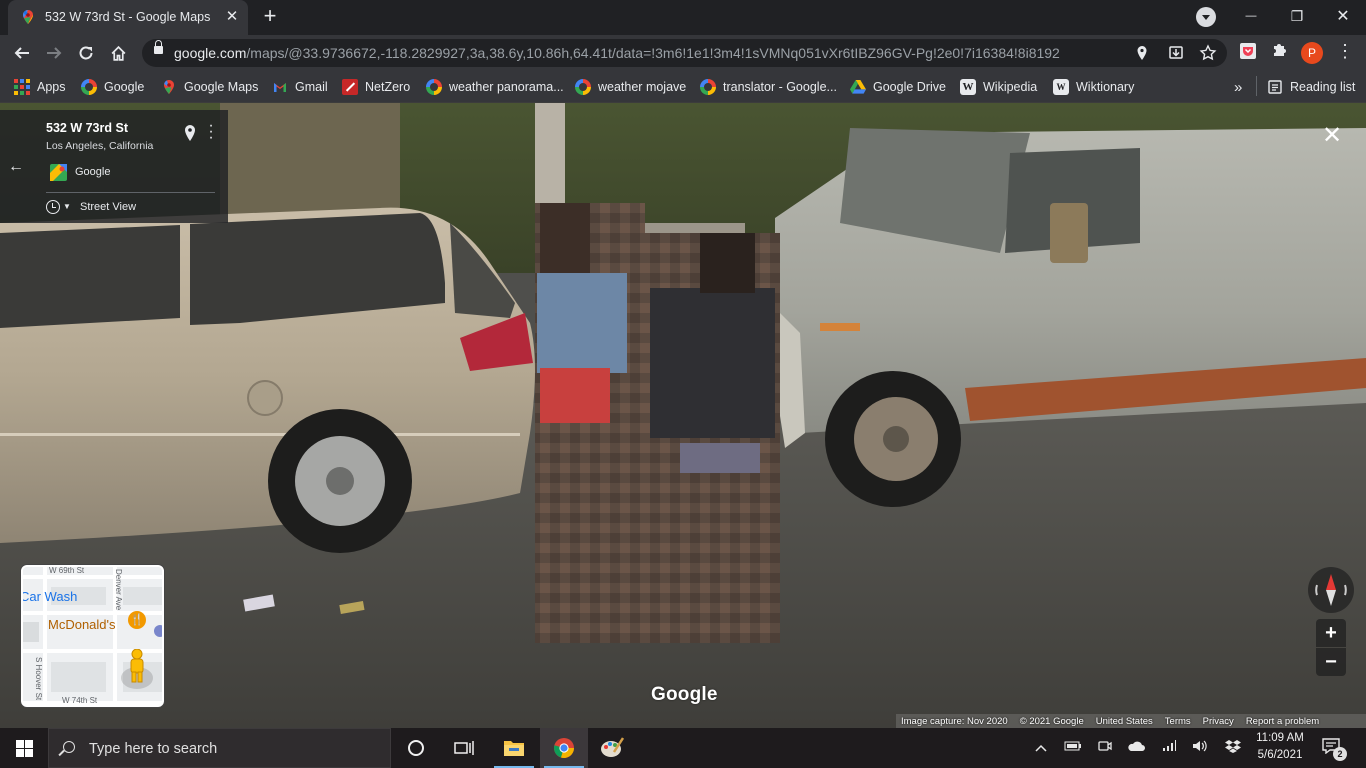  What do you see at coordinates (1345, 53) in the screenshot?
I see `chrome-menu-icon: ⋮` at bounding box center [1345, 53].